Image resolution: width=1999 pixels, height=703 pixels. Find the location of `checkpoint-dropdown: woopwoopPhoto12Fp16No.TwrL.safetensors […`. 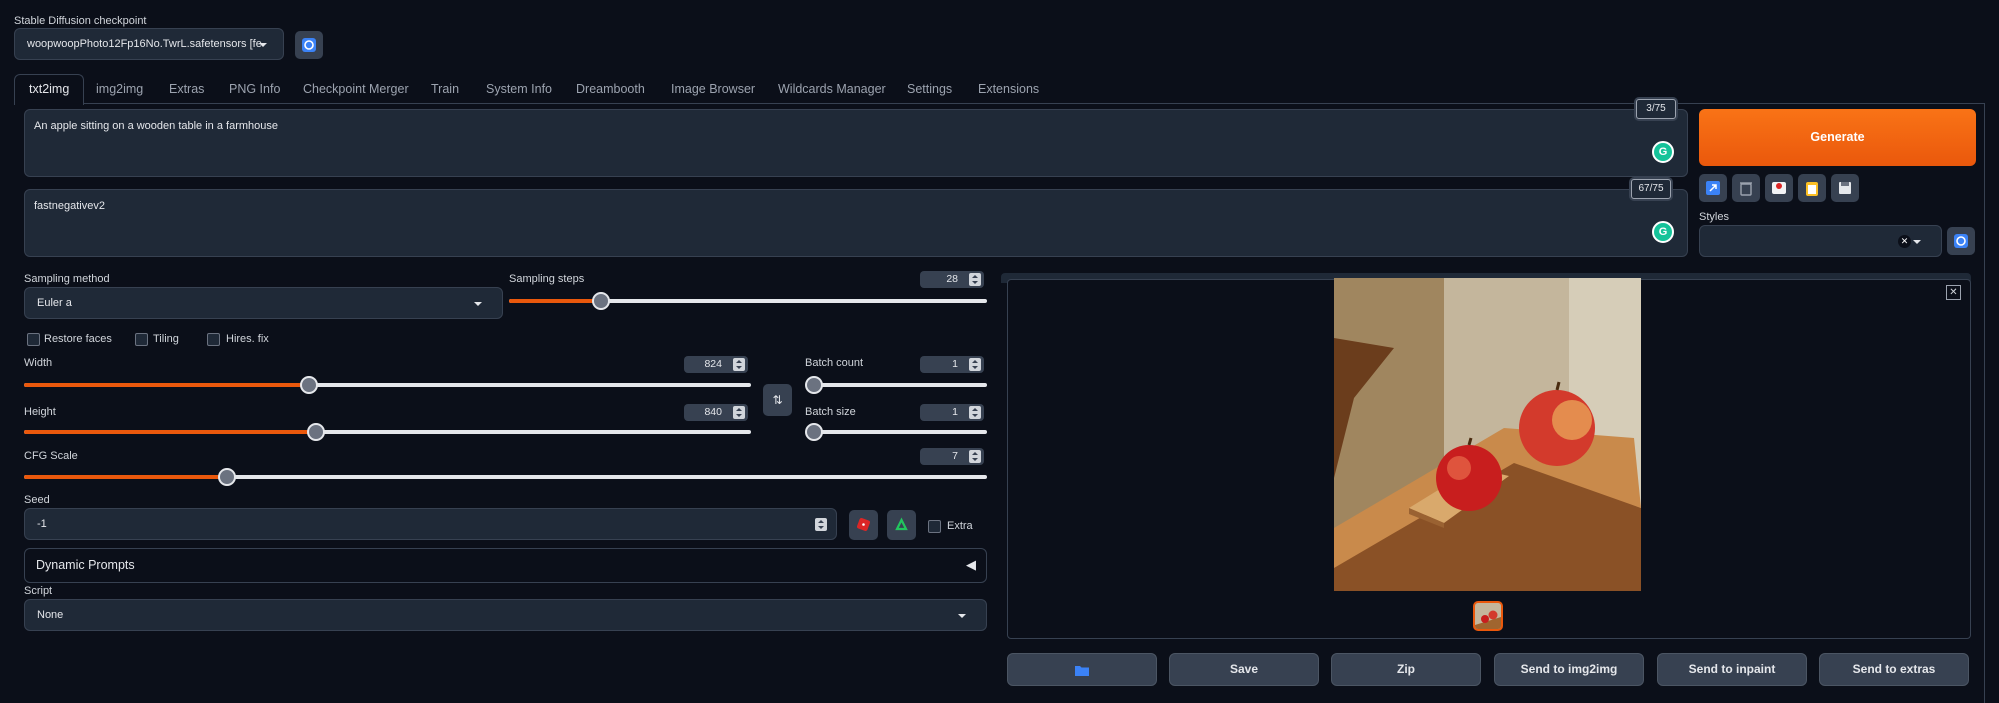

checkpoint-dropdown: woopwoopPhoto12Fp16No.TwrL.safetensors [… is located at coordinates (149, 44).